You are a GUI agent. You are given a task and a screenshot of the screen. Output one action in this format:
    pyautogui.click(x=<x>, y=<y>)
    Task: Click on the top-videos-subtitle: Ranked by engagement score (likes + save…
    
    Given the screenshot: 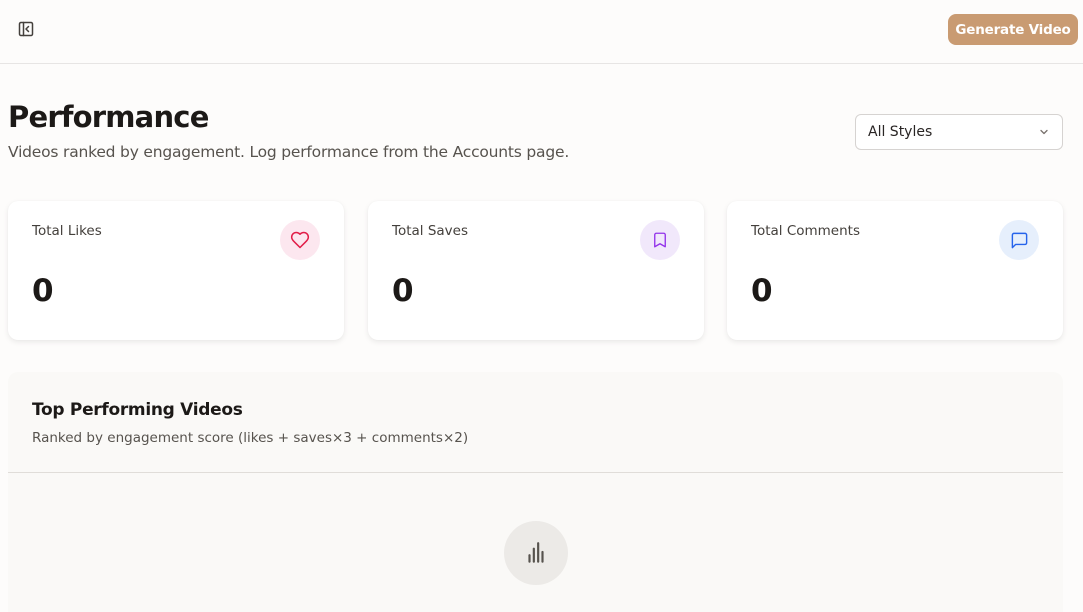 What is the action you would take?
    pyautogui.click(x=250, y=438)
    